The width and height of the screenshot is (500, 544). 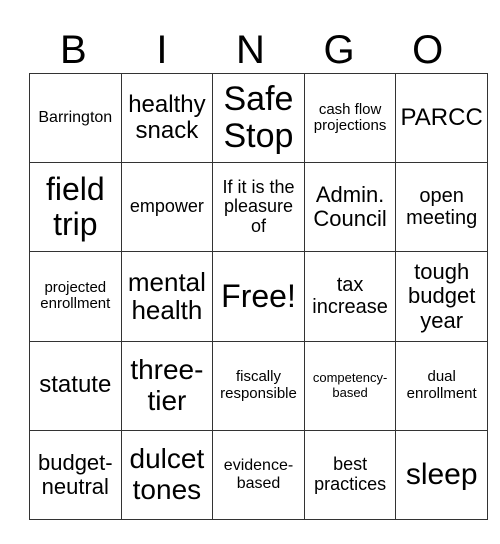 What do you see at coordinates (75, 207) in the screenshot?
I see `bingo-cell: field trip` at bounding box center [75, 207].